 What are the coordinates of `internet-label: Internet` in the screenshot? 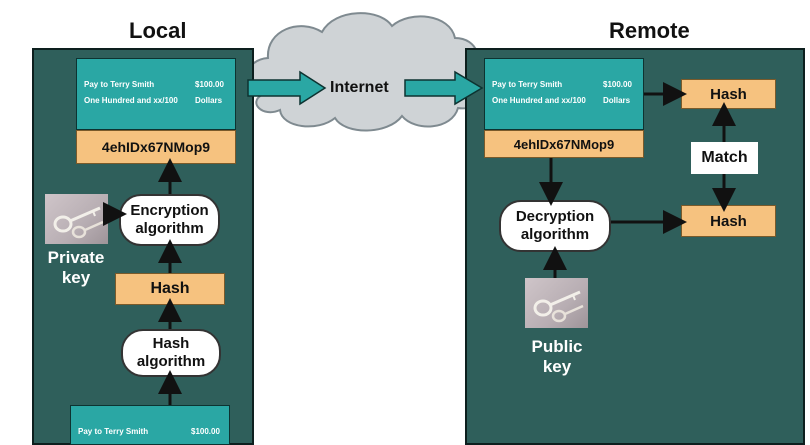 It's located at (359, 87).